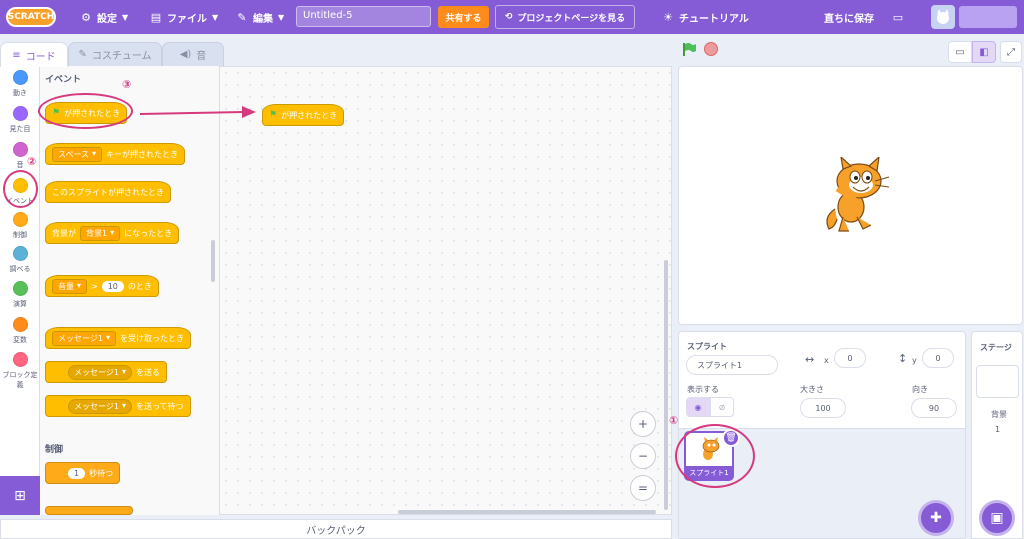  I want to click on folder-icon: ▭, so click(898, 17).